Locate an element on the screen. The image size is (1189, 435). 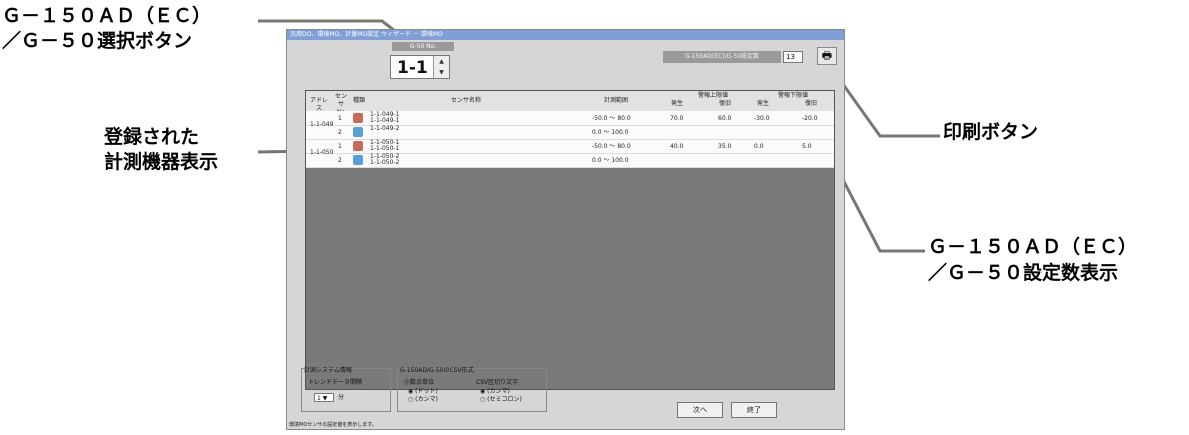
g50-select-spinner: 1-1 ▲ ▼ is located at coordinates (420, 67).